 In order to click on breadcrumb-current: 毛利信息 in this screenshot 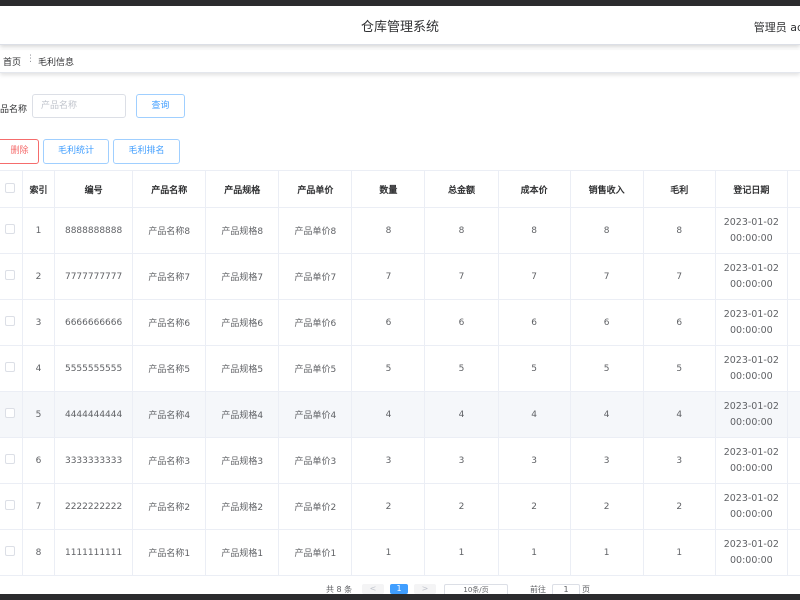, I will do `click(56, 63)`.